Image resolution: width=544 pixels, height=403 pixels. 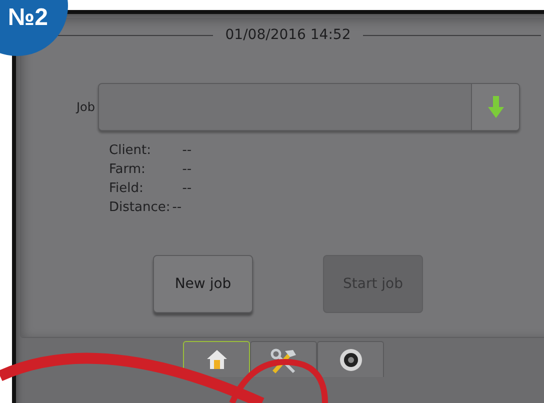 I want to click on download-arrow-icon, so click(x=496, y=107).